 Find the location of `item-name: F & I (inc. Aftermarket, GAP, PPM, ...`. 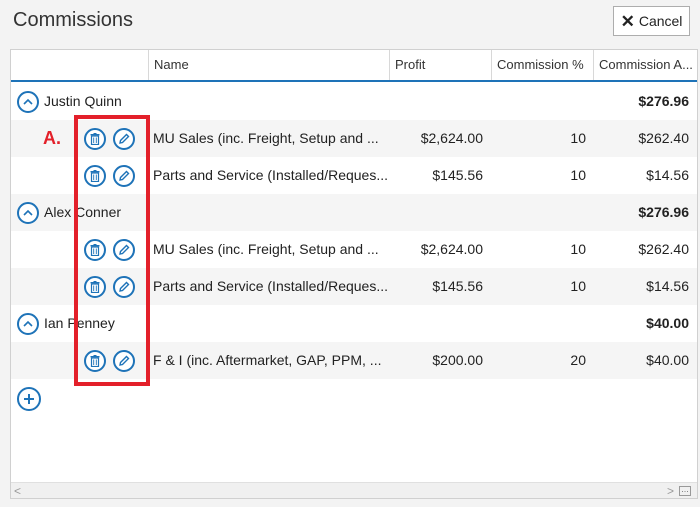

item-name: F & I (inc. Aftermarket, GAP, PPM, ... is located at coordinates (267, 360).